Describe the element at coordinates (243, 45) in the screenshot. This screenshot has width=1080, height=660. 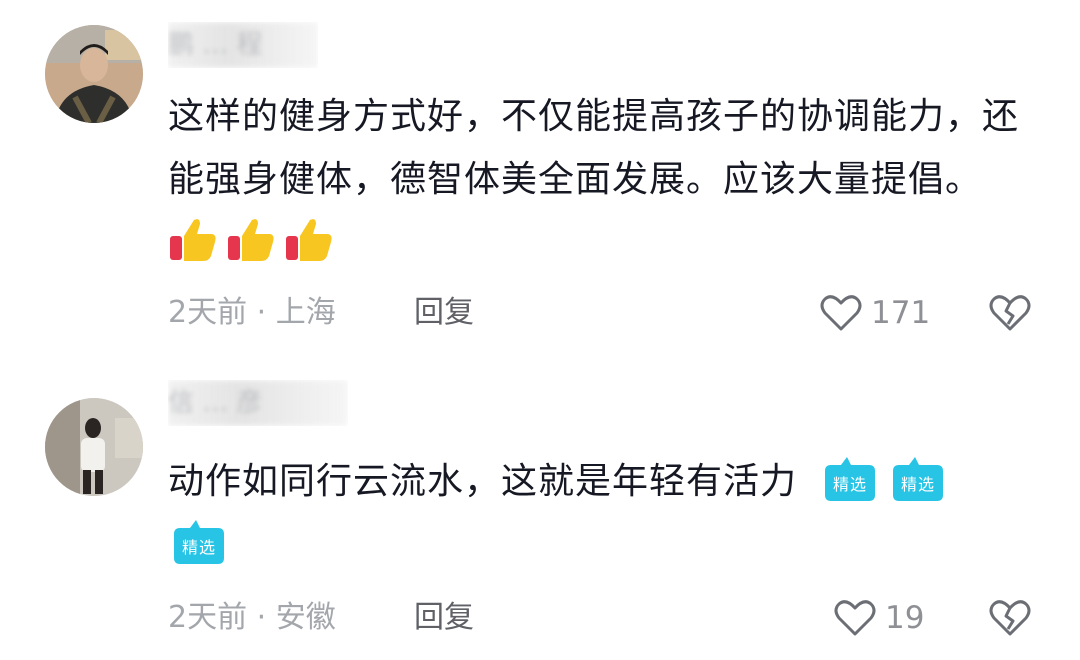
I see `username: 鹏 … 程` at that location.